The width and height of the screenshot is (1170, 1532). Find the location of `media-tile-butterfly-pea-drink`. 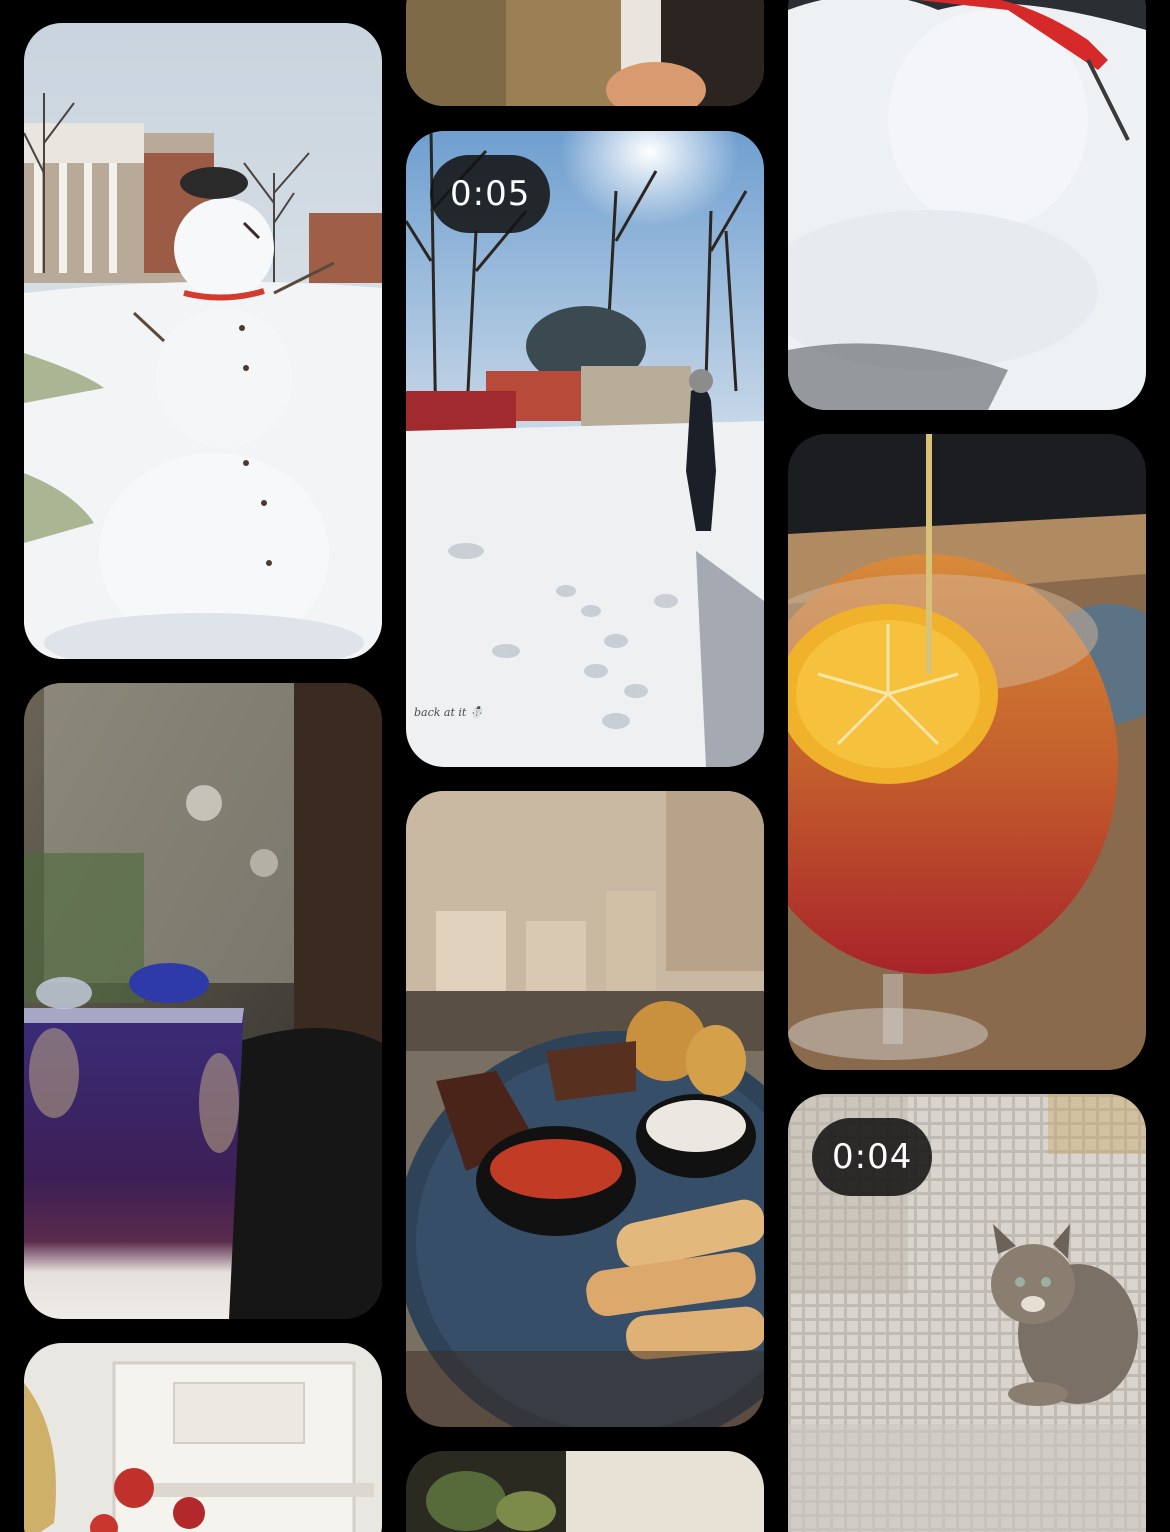

media-tile-butterfly-pea-drink is located at coordinates (203, 1001).